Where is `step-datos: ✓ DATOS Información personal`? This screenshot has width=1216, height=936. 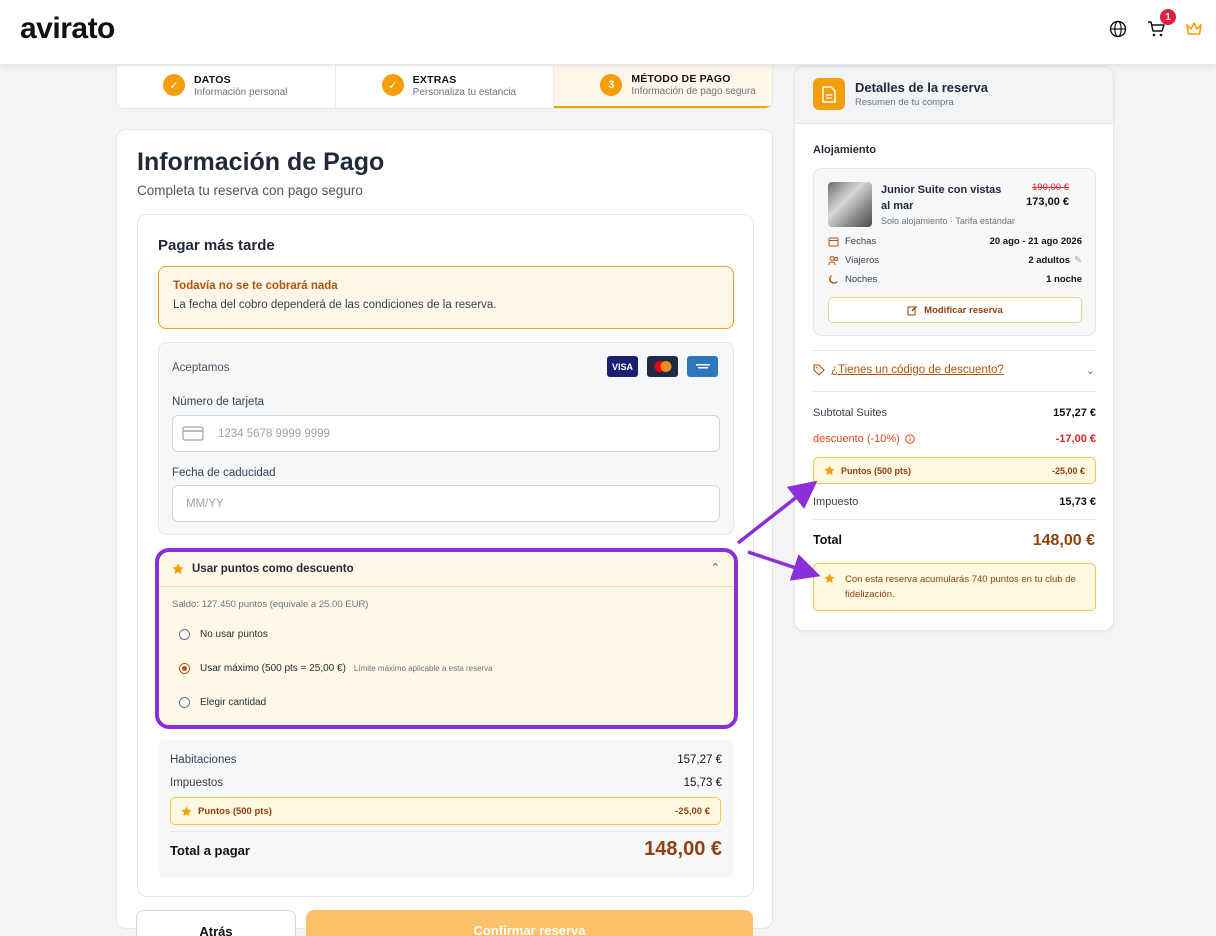
step-datos: ✓ DATOS Información personal is located at coordinates (226, 87).